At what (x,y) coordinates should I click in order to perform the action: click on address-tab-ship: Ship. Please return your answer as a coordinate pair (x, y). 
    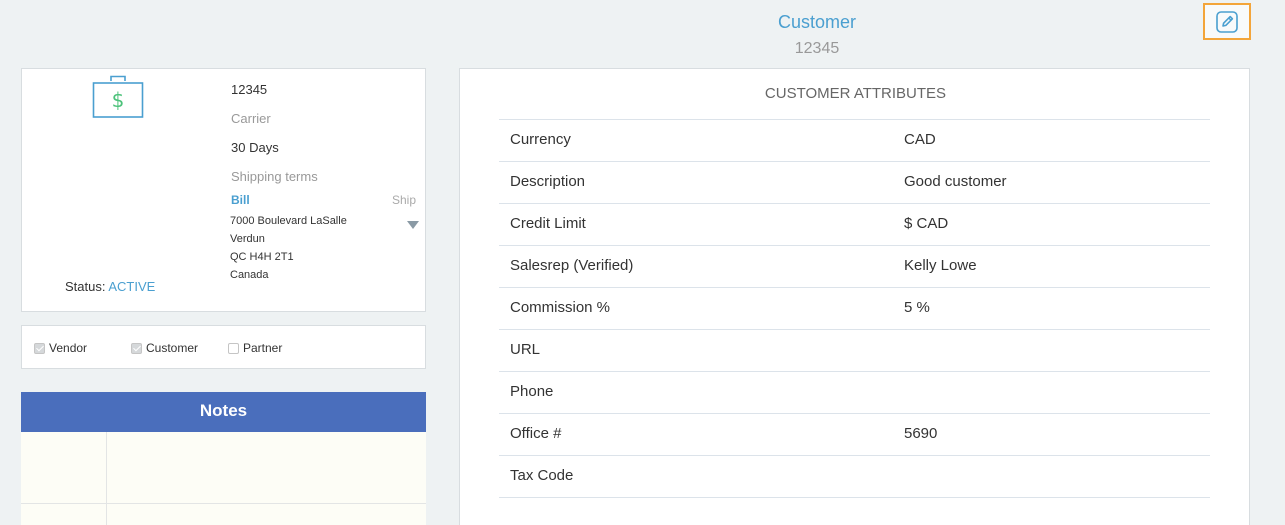
    Looking at the image, I should click on (404, 200).